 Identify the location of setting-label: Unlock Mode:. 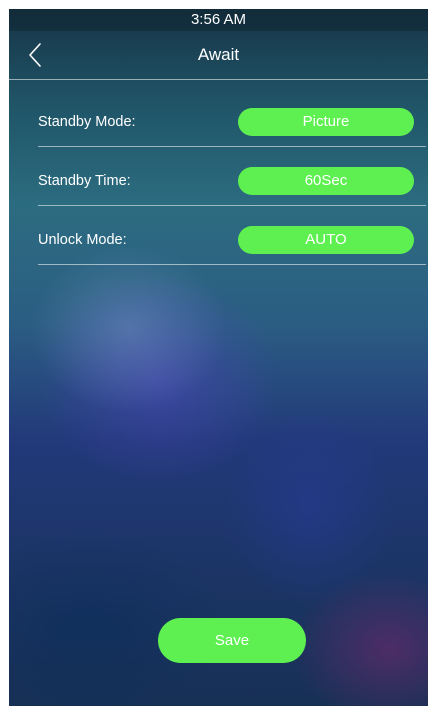
(82, 240).